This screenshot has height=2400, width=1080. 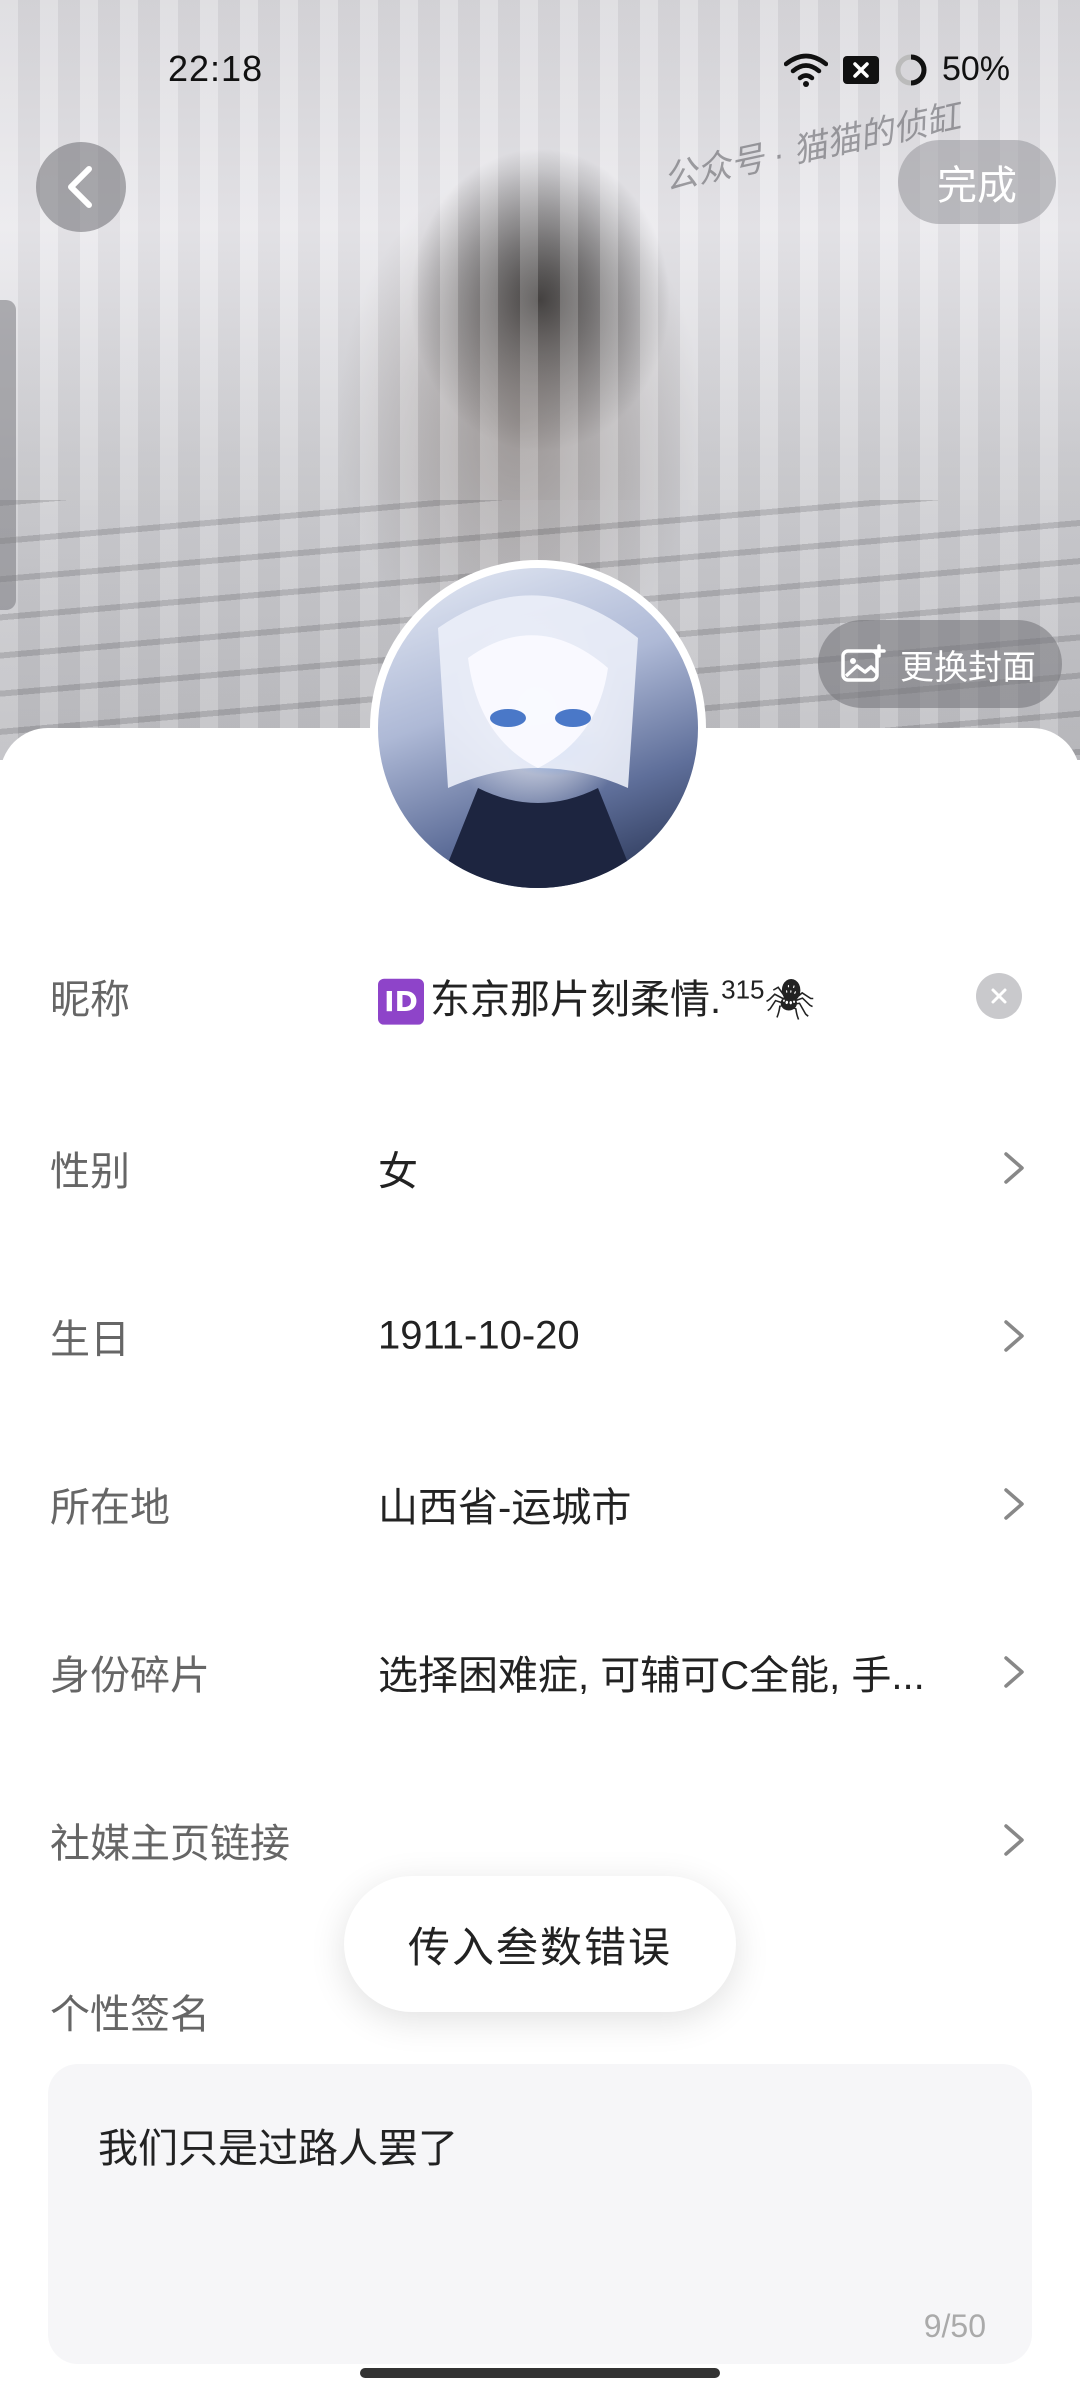 I want to click on social-link-label: 社媒主页链接, so click(x=170, y=1844).